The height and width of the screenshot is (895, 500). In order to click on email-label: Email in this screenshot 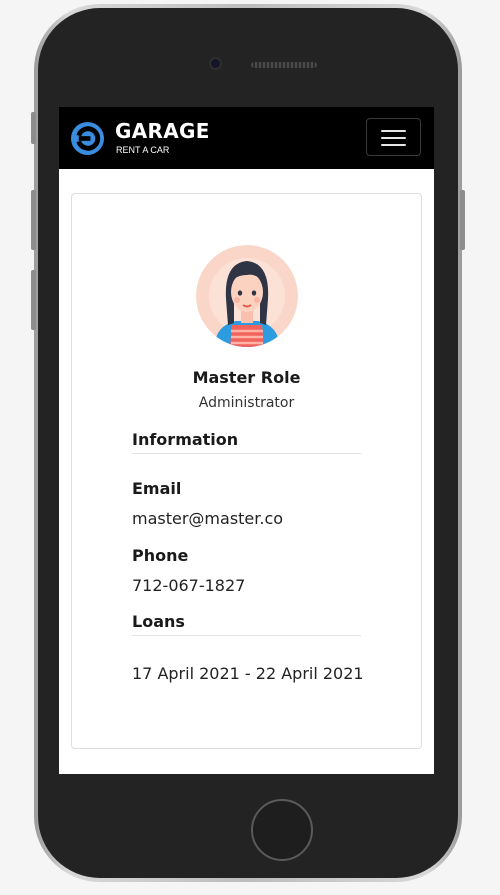, I will do `click(157, 488)`.